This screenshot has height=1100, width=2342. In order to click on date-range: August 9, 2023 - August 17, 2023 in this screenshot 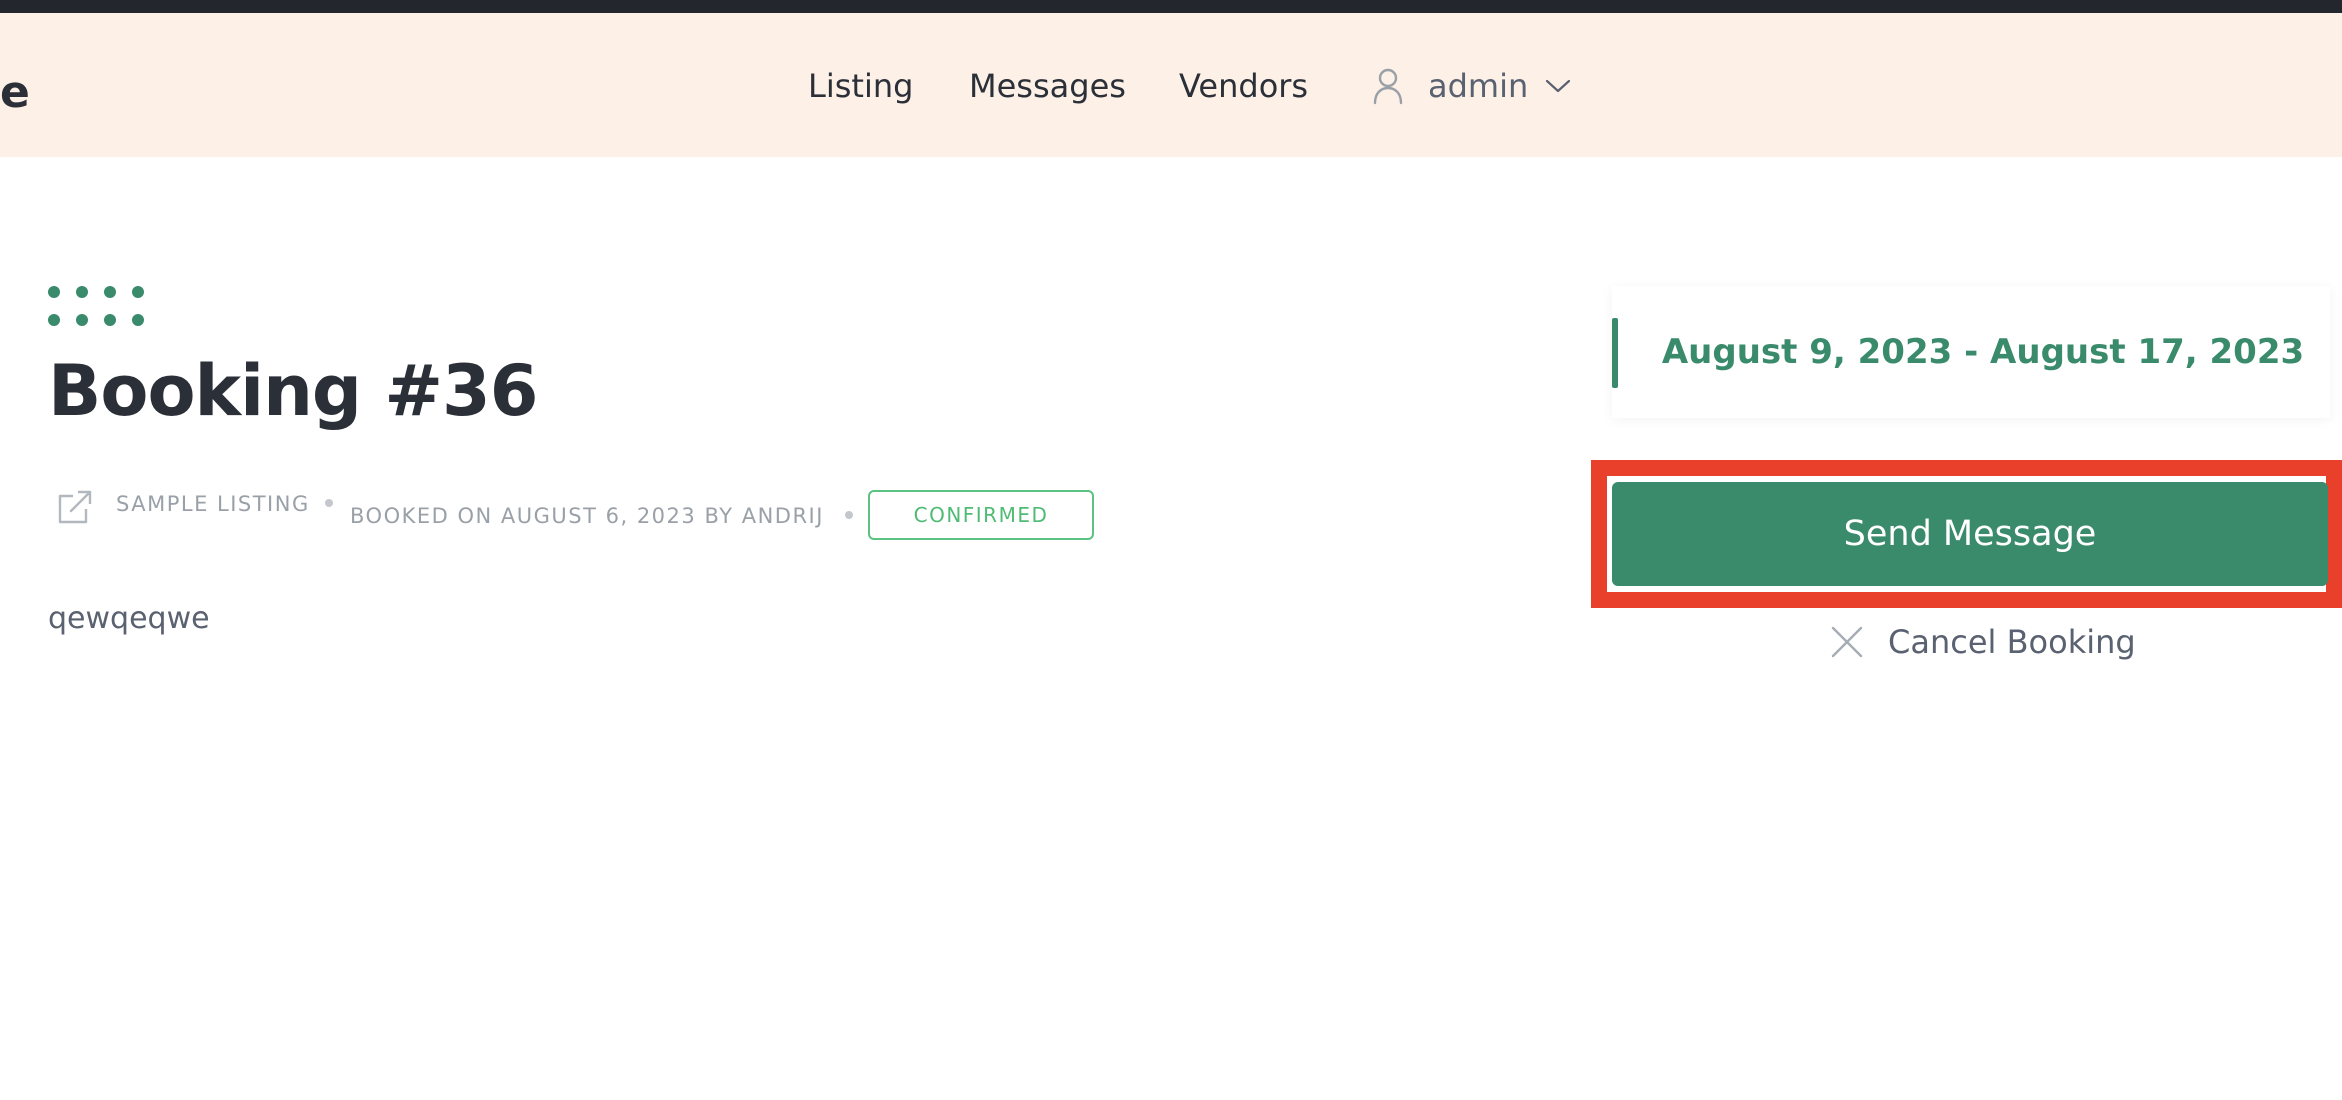, I will do `click(1983, 352)`.